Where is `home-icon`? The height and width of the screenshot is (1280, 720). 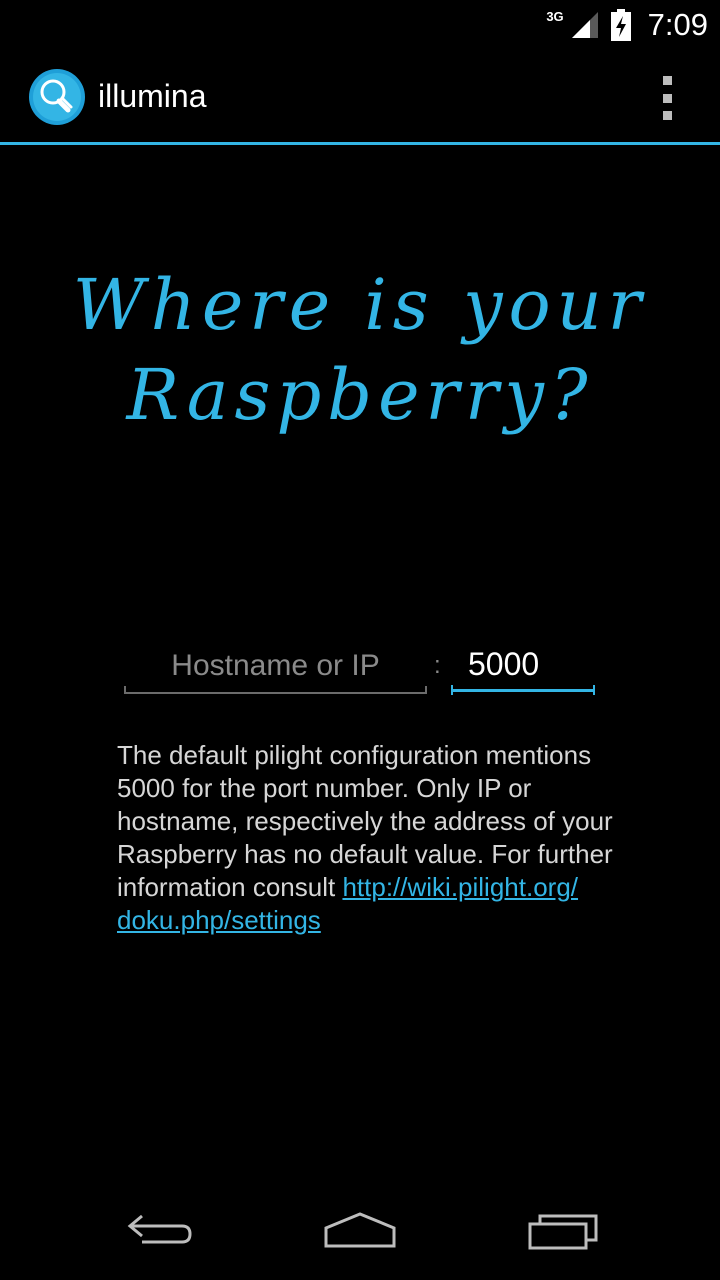 home-icon is located at coordinates (360, 1230).